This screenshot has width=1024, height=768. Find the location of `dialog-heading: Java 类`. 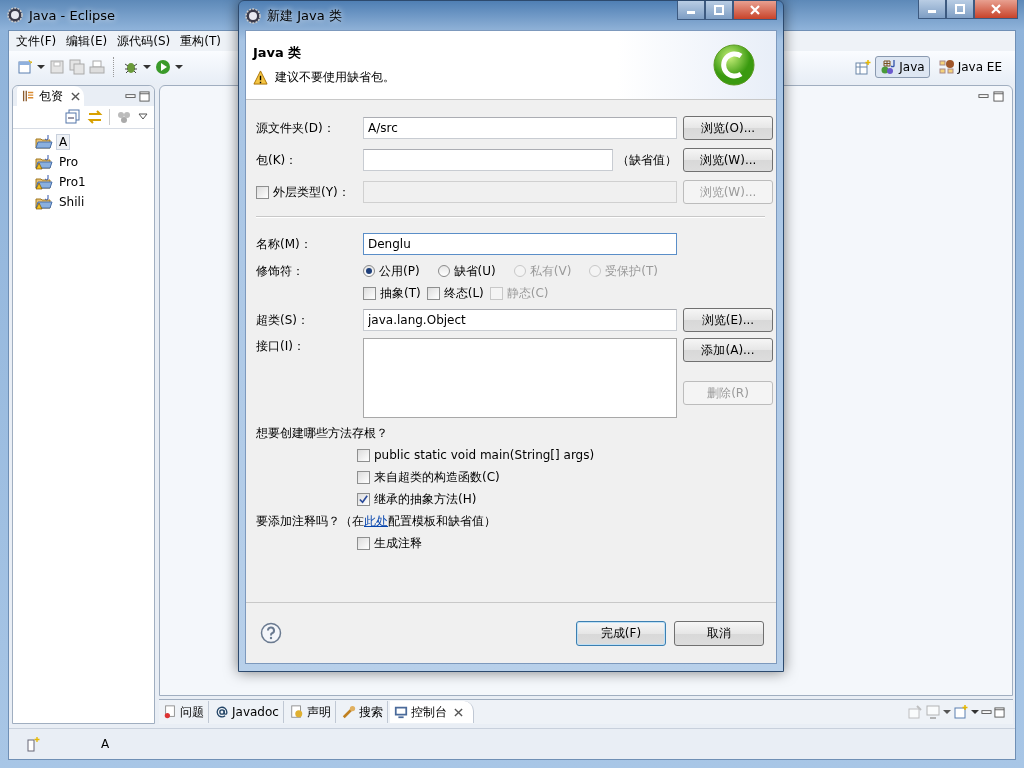

dialog-heading: Java 类 is located at coordinates (278, 53).